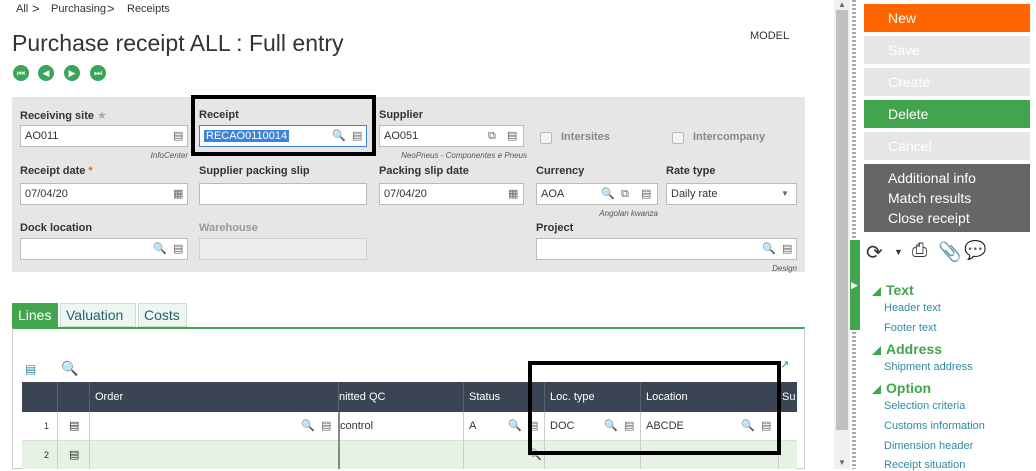 Image resolution: width=1036 pixels, height=471 pixels. What do you see at coordinates (503, 455) in the screenshot?
I see `status-cell: 🔍` at bounding box center [503, 455].